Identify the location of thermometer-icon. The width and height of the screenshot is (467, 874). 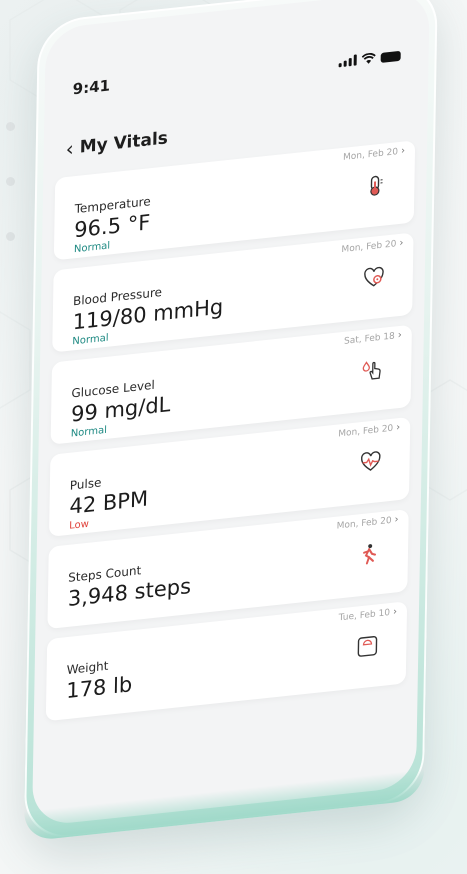
(376, 185).